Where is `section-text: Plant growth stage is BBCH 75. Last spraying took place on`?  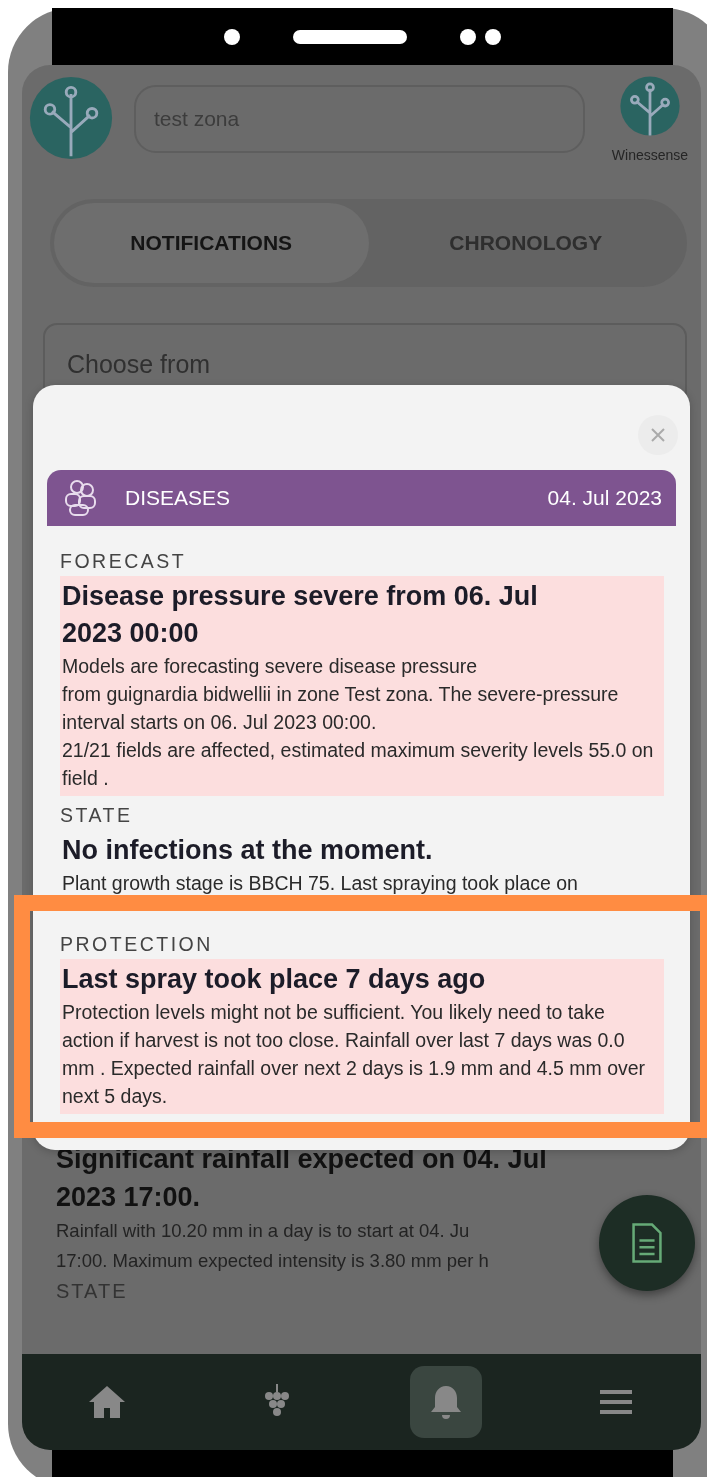
section-text: Plant growth stage is BBCH 75. Last spraying took place on is located at coordinates (320, 883).